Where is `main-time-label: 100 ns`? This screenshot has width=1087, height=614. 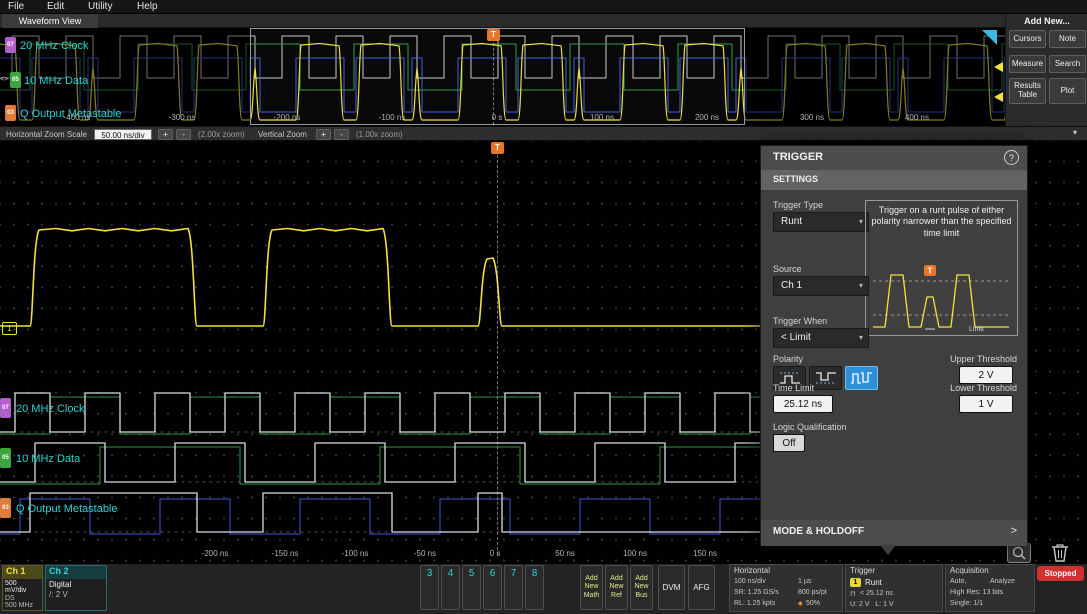
main-time-label: 100 ns is located at coordinates (635, 553).